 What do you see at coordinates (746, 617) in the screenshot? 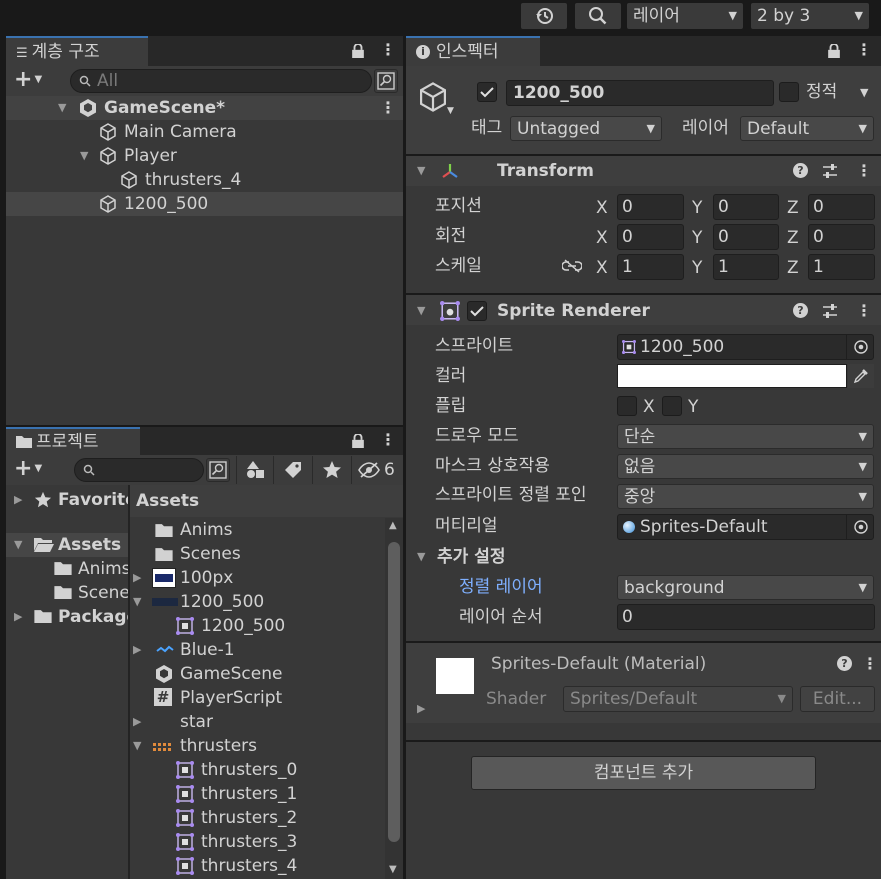
I see `order-in-layer-input: 0` at bounding box center [746, 617].